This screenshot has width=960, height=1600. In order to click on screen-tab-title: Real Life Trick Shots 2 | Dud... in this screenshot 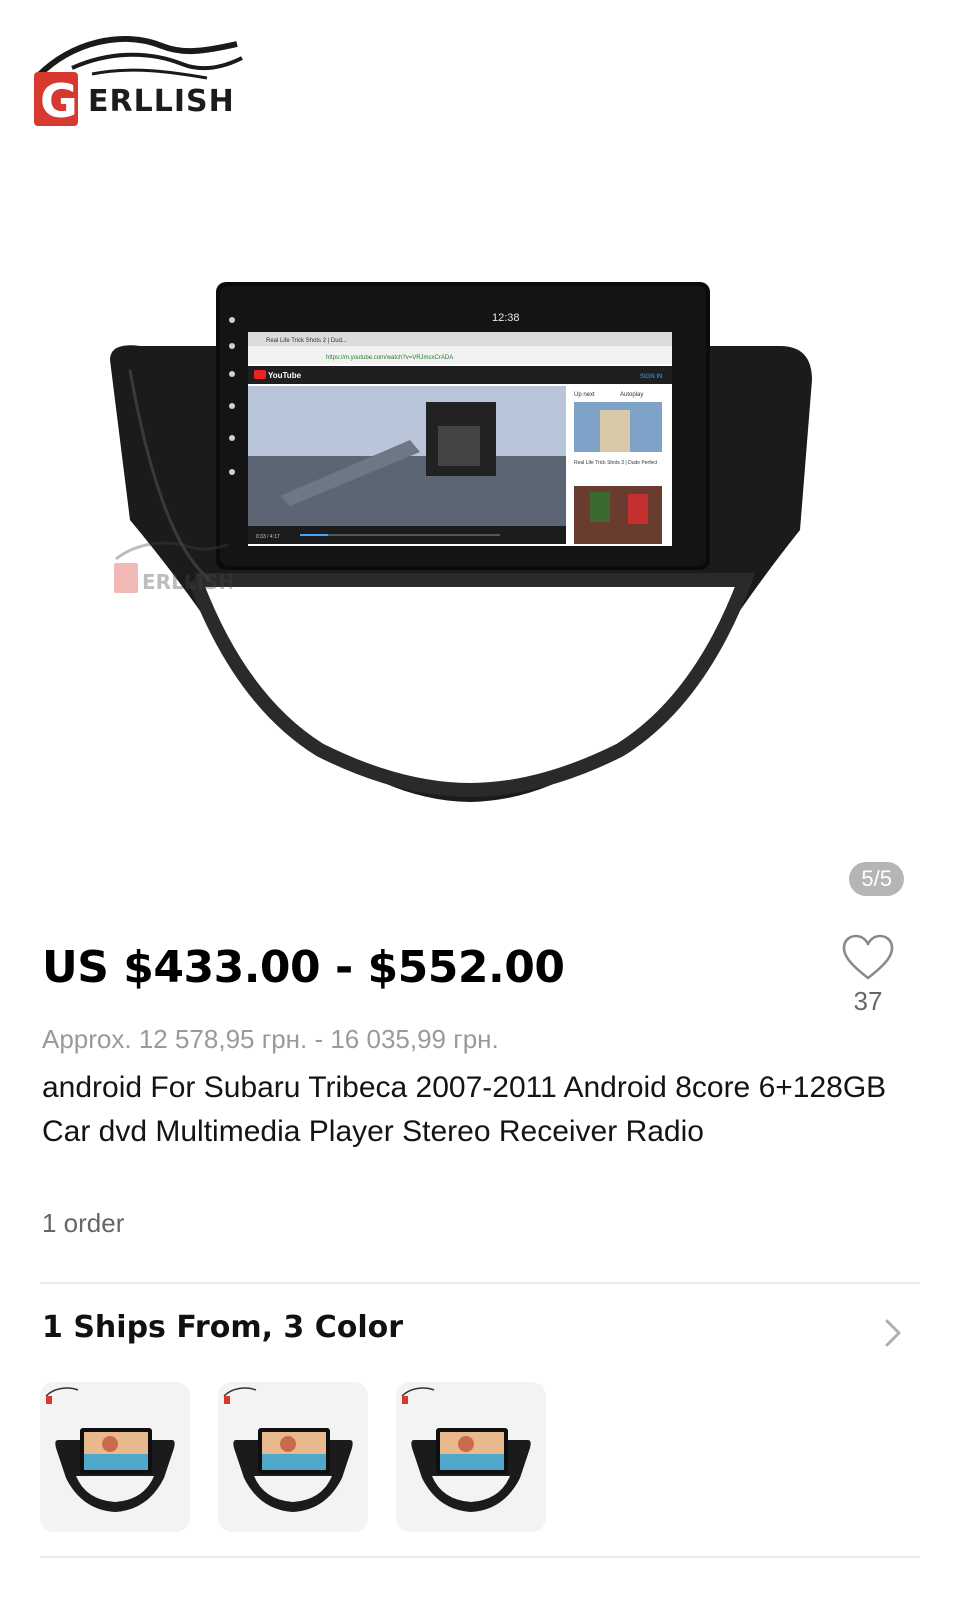, I will do `click(306, 341)`.